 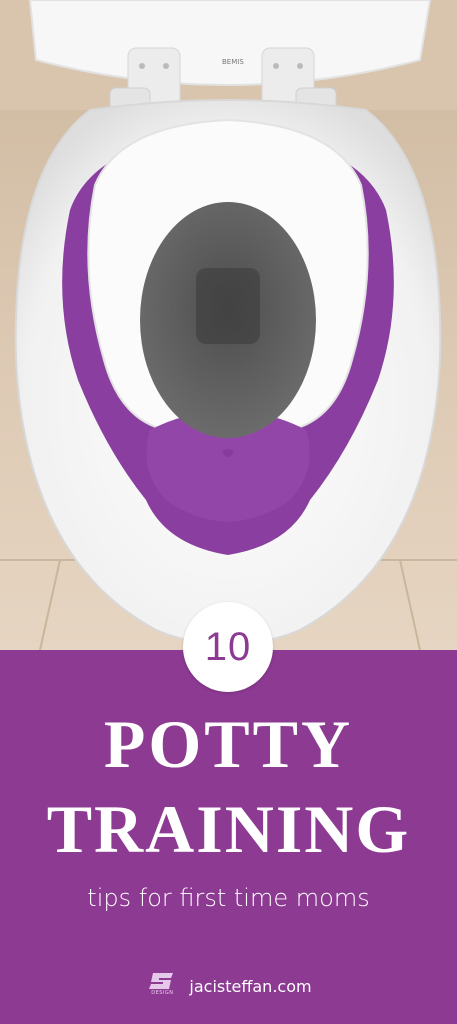 I want to click on logo-mark-icon, so click(x=161, y=981).